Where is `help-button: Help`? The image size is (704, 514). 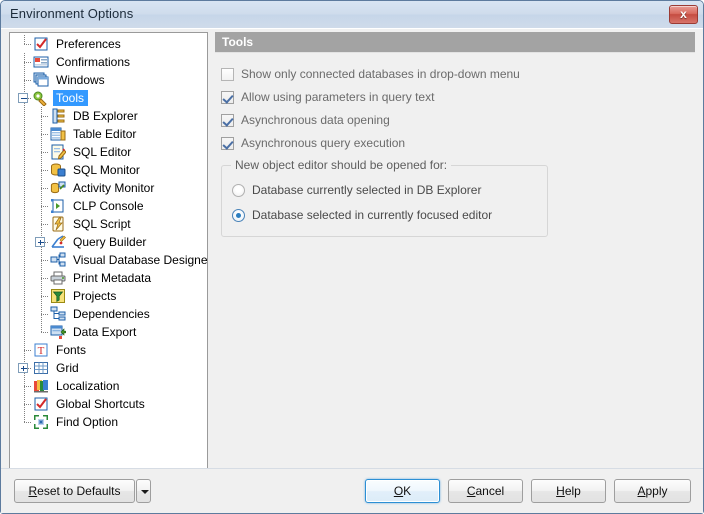
help-button: Help is located at coordinates (568, 491).